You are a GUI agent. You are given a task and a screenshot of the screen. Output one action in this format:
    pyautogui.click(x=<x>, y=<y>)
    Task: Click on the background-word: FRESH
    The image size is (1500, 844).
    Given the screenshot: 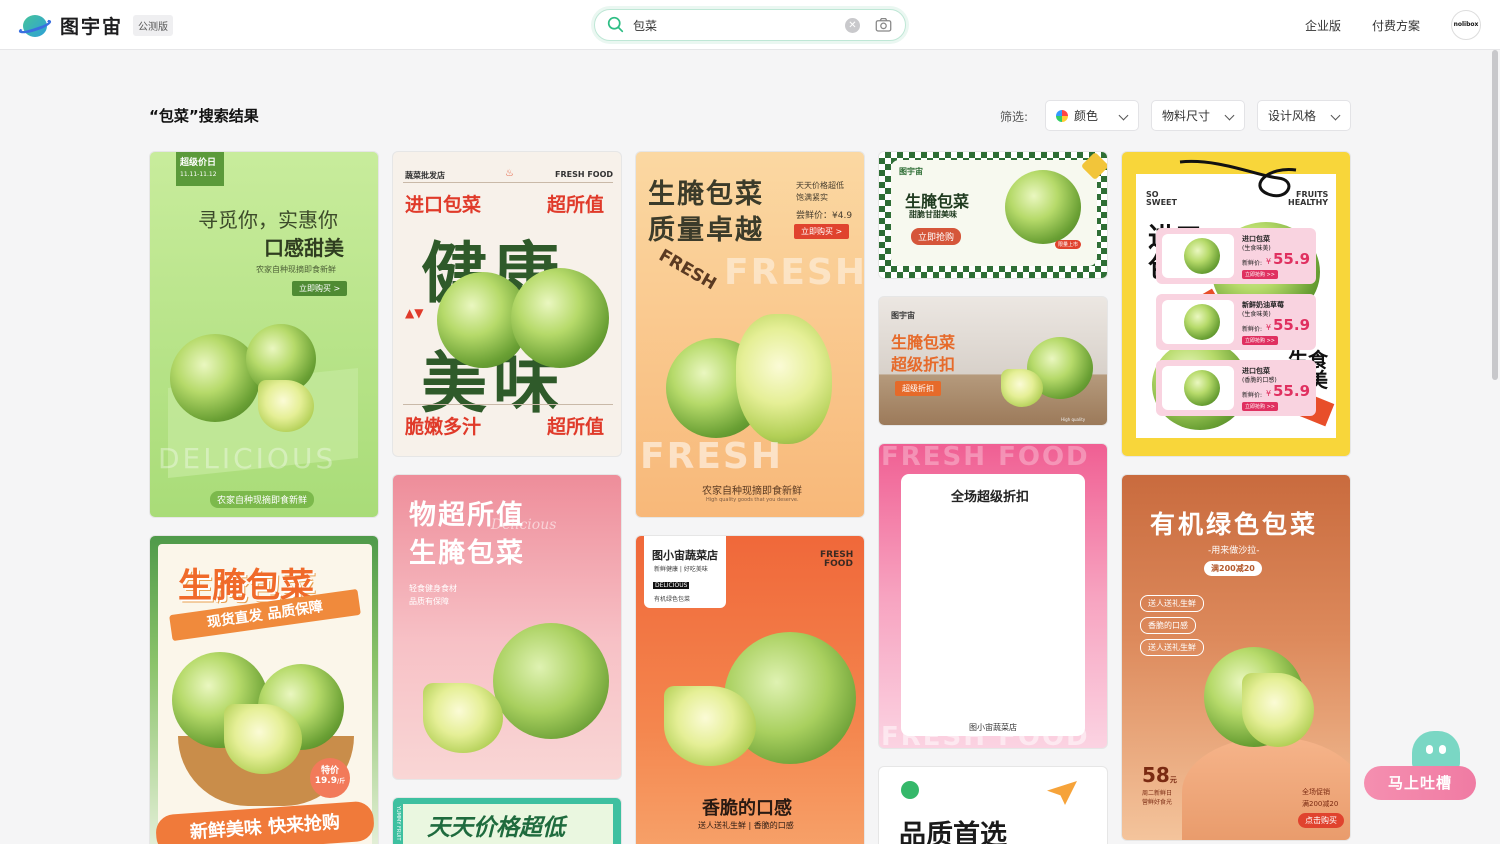 What is the action you would take?
    pyautogui.click(x=794, y=272)
    